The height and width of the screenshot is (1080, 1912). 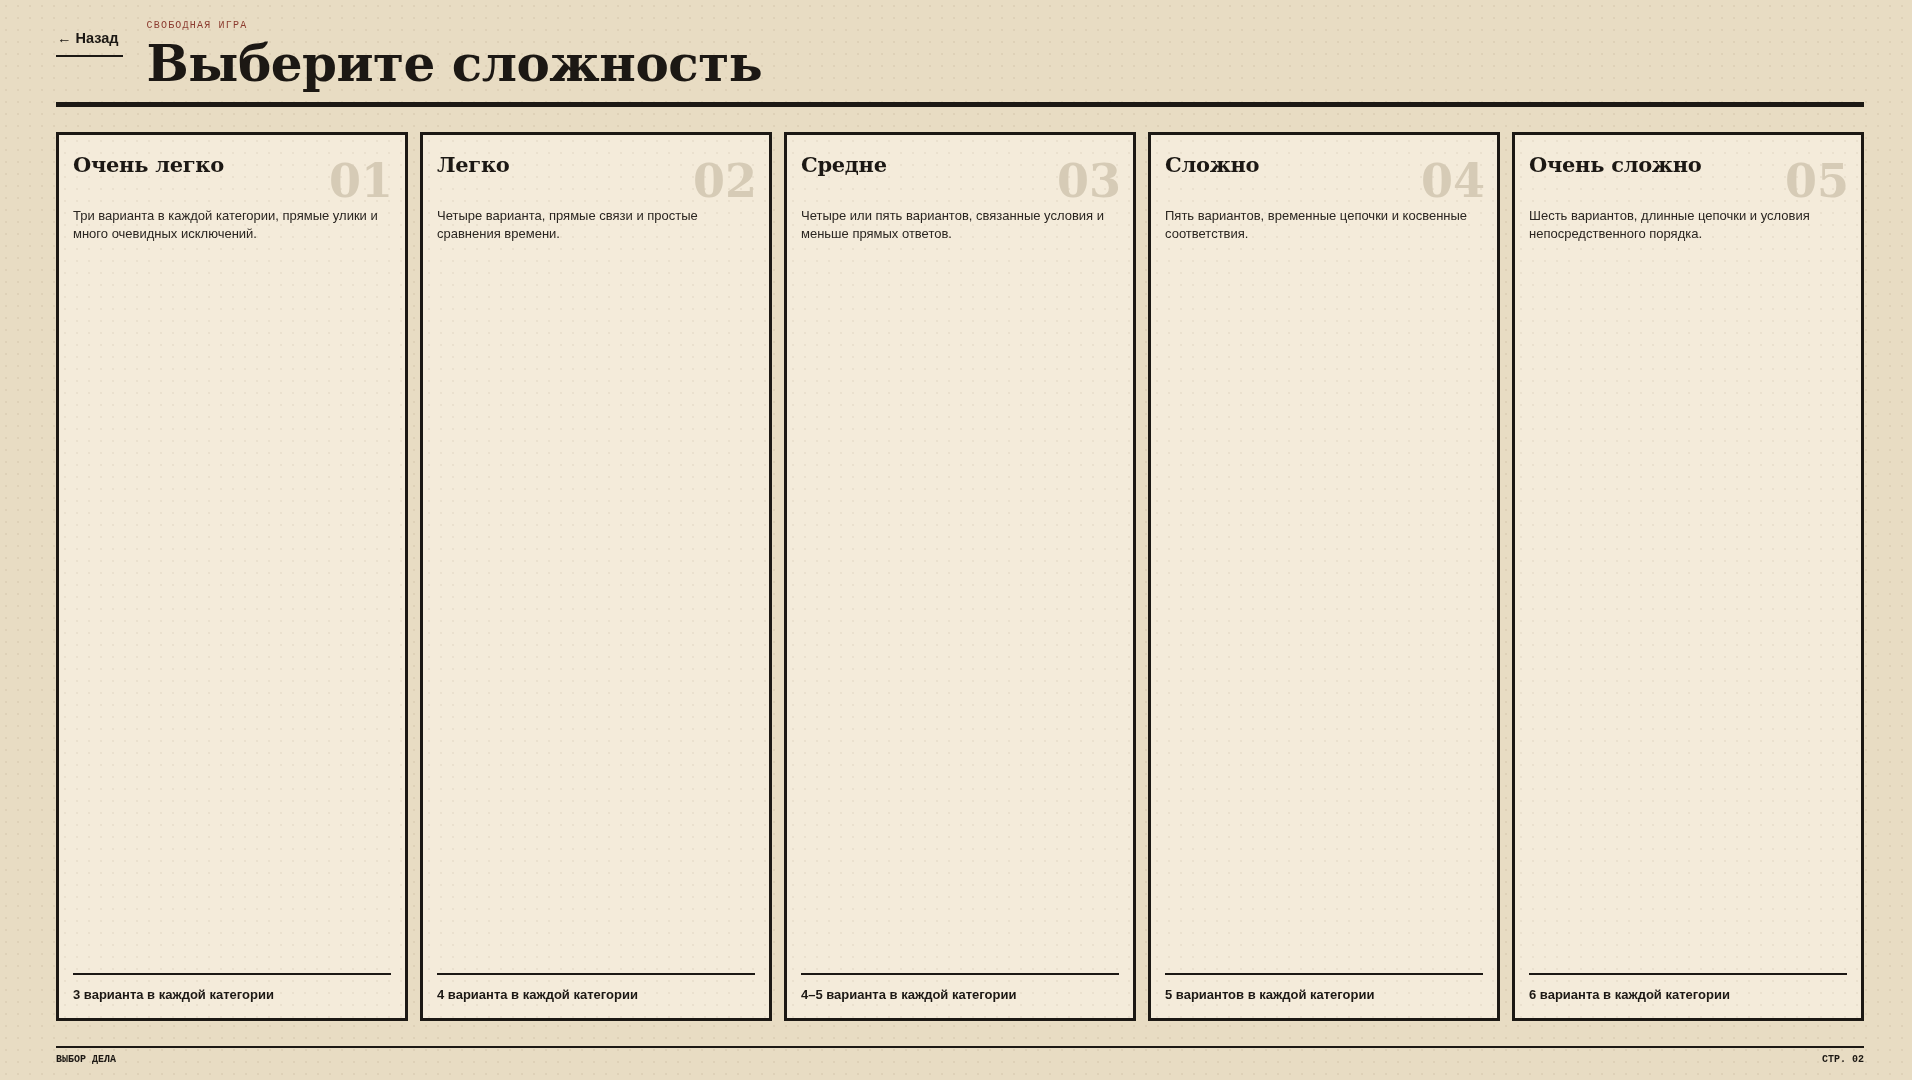 I want to click on card-title: Средне, so click(x=844, y=164).